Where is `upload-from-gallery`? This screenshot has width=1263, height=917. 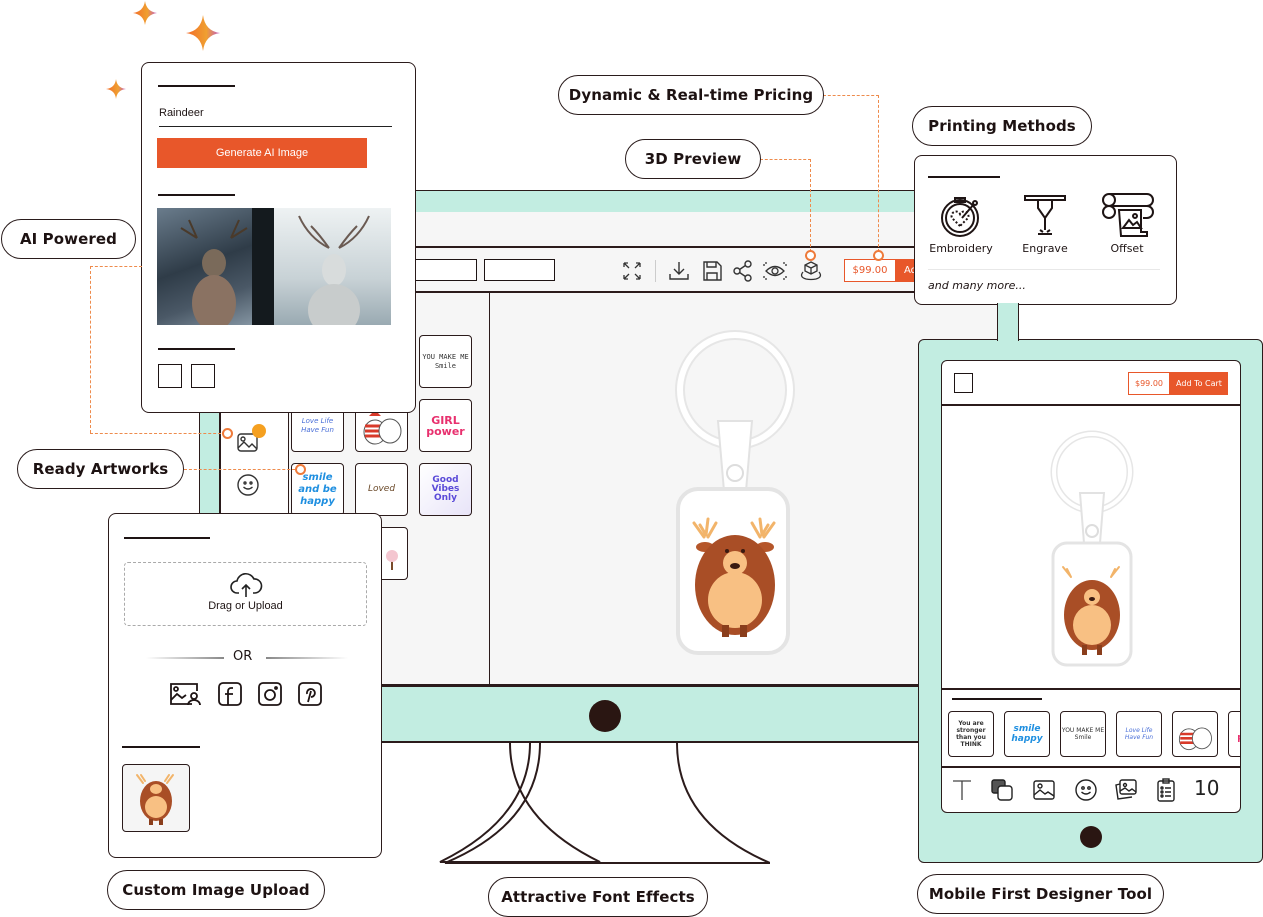 upload-from-gallery is located at coordinates (185, 694).